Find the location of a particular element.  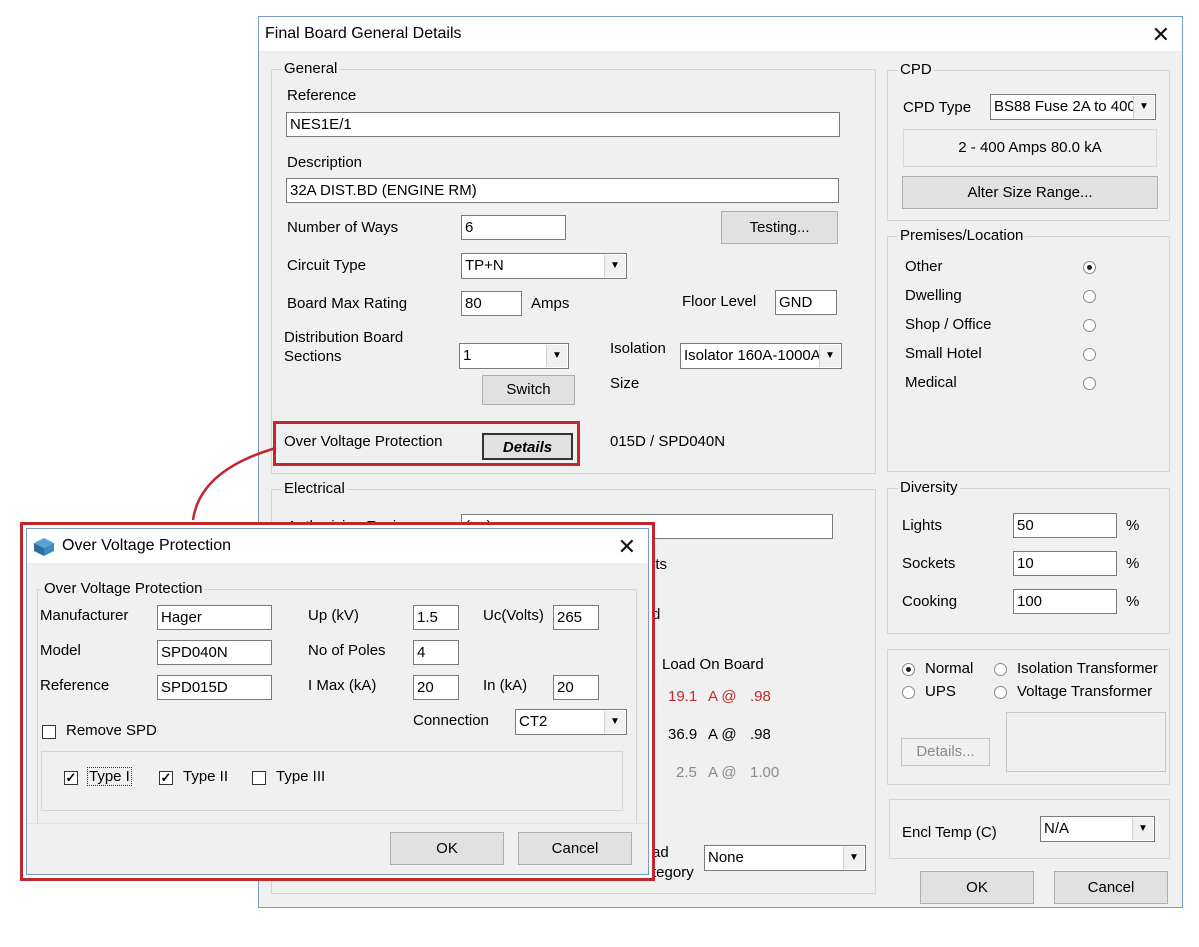

ovp-title-bar: Over Voltage Protection ✕ is located at coordinates (337, 546).